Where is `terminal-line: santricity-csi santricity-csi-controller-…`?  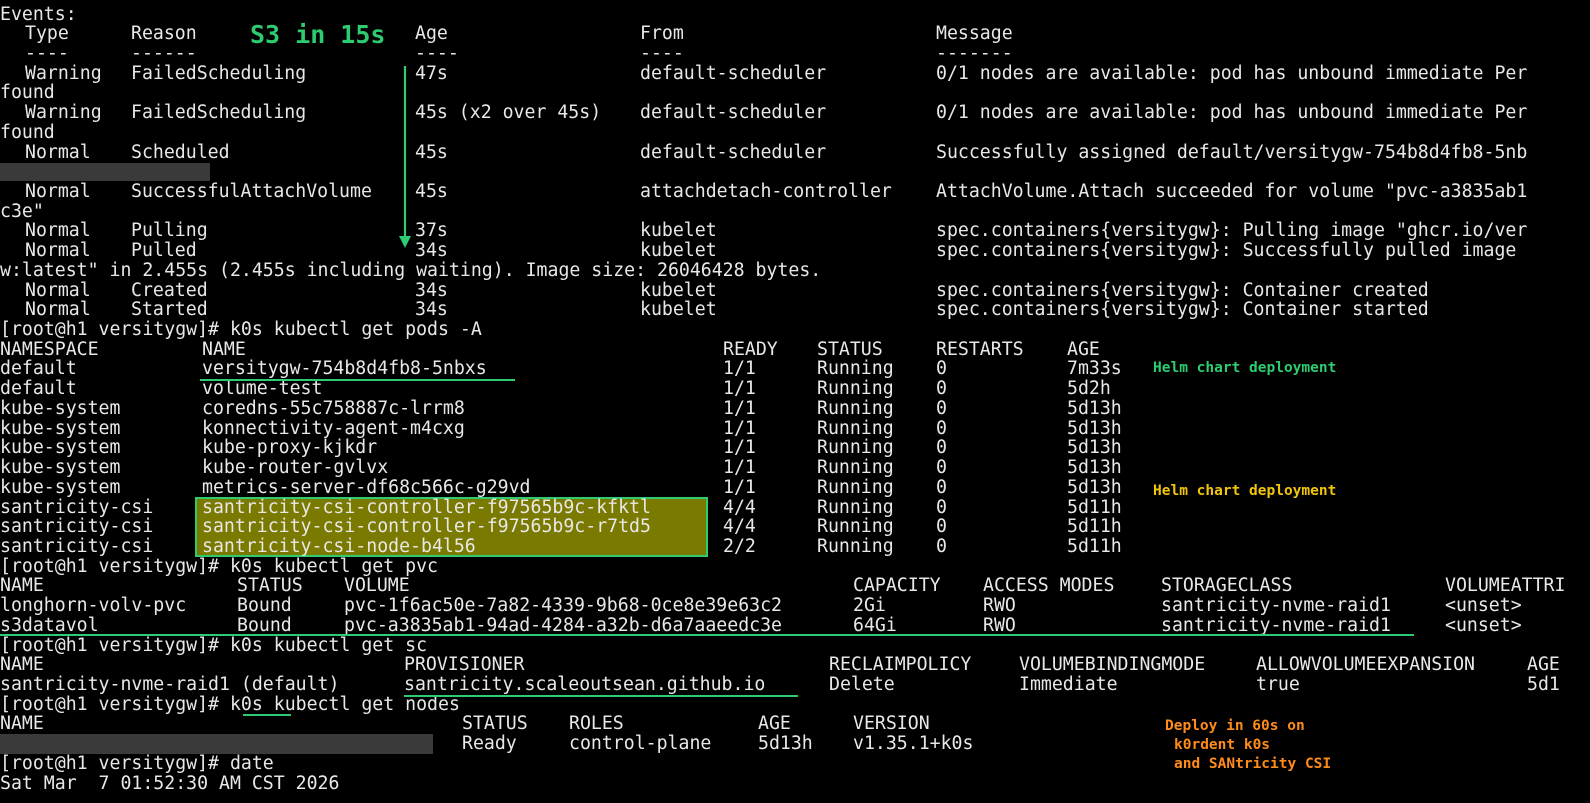 terminal-line: santricity-csi santricity-csi-controller-… is located at coordinates (795, 507).